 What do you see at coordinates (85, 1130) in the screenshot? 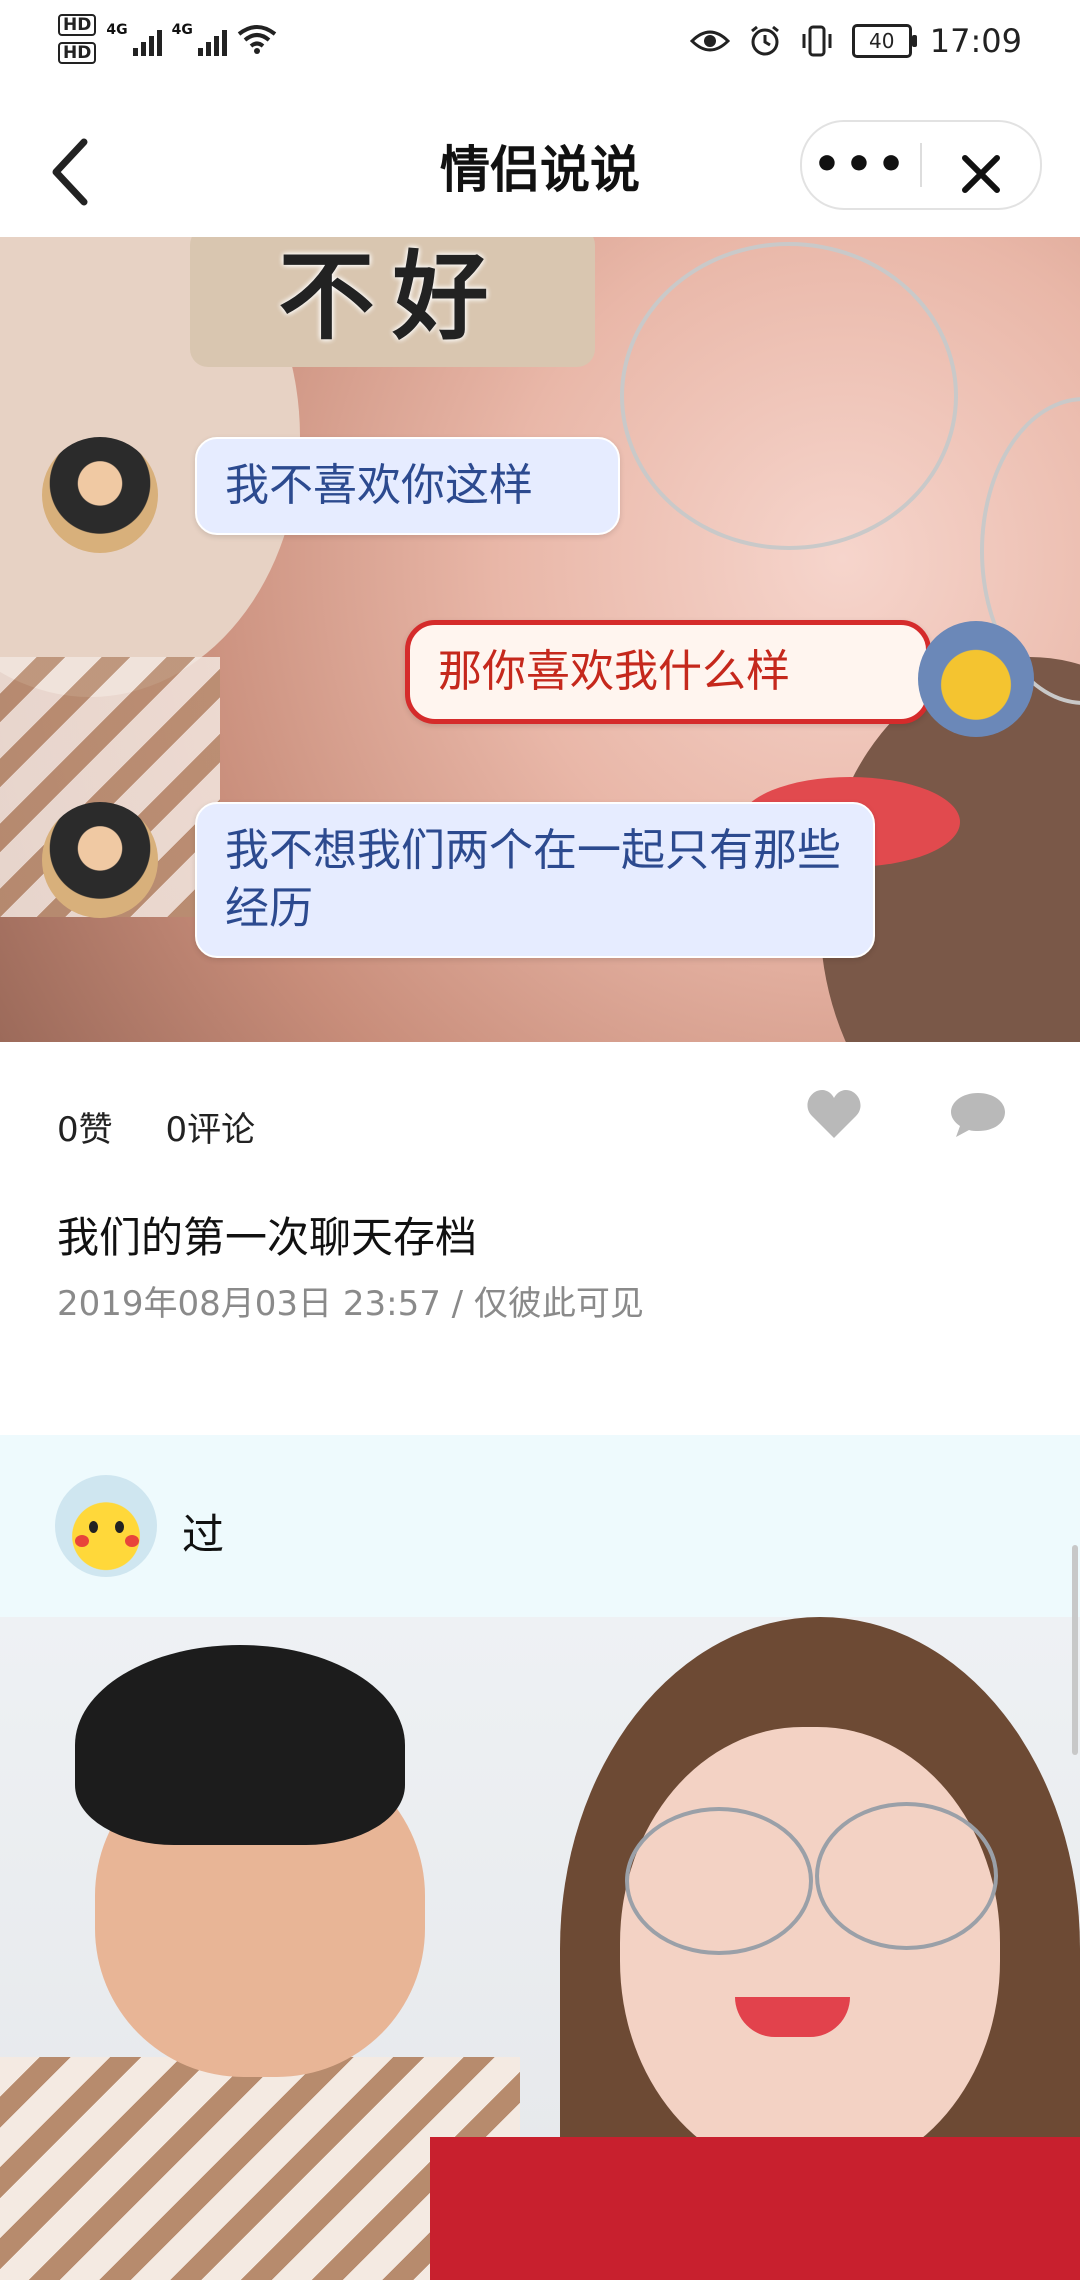
I see `like-count: 0赞` at bounding box center [85, 1130].